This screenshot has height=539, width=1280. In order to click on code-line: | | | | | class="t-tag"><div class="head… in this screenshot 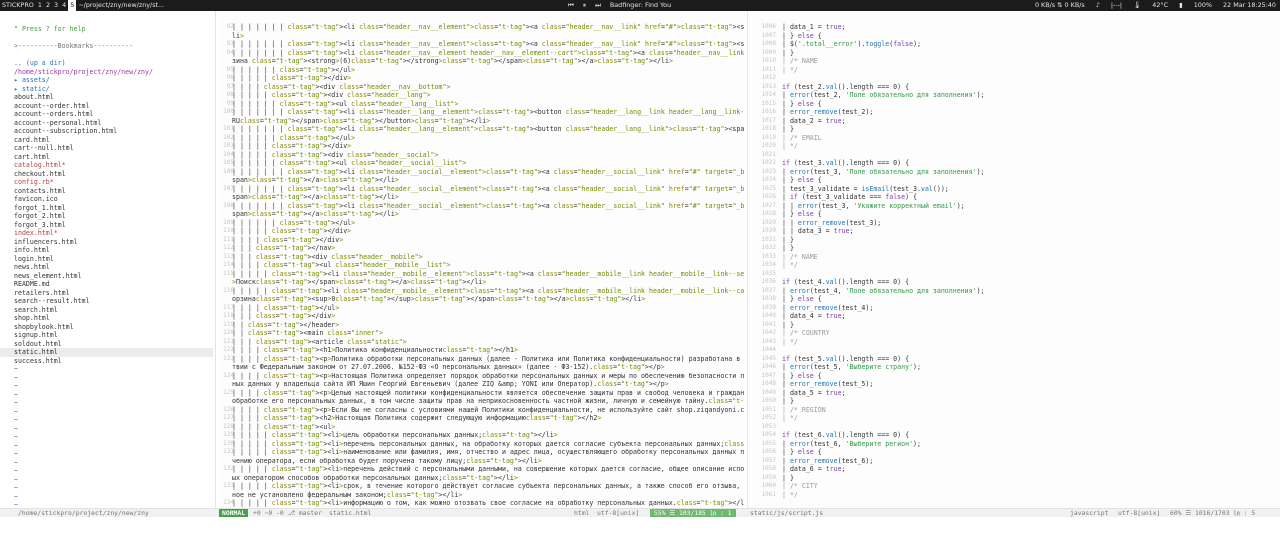, I will do `click(488, 95)`.